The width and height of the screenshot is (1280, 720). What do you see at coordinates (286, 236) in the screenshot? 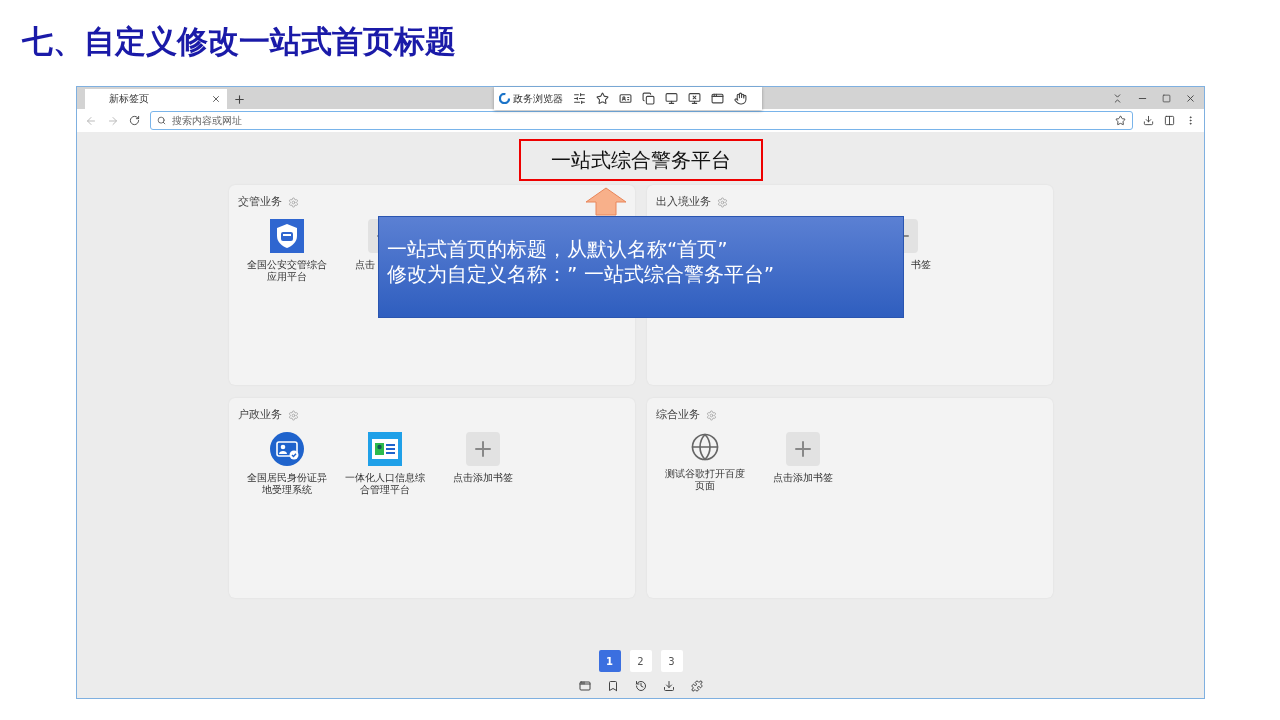
I see `shield-car-icon` at bounding box center [286, 236].